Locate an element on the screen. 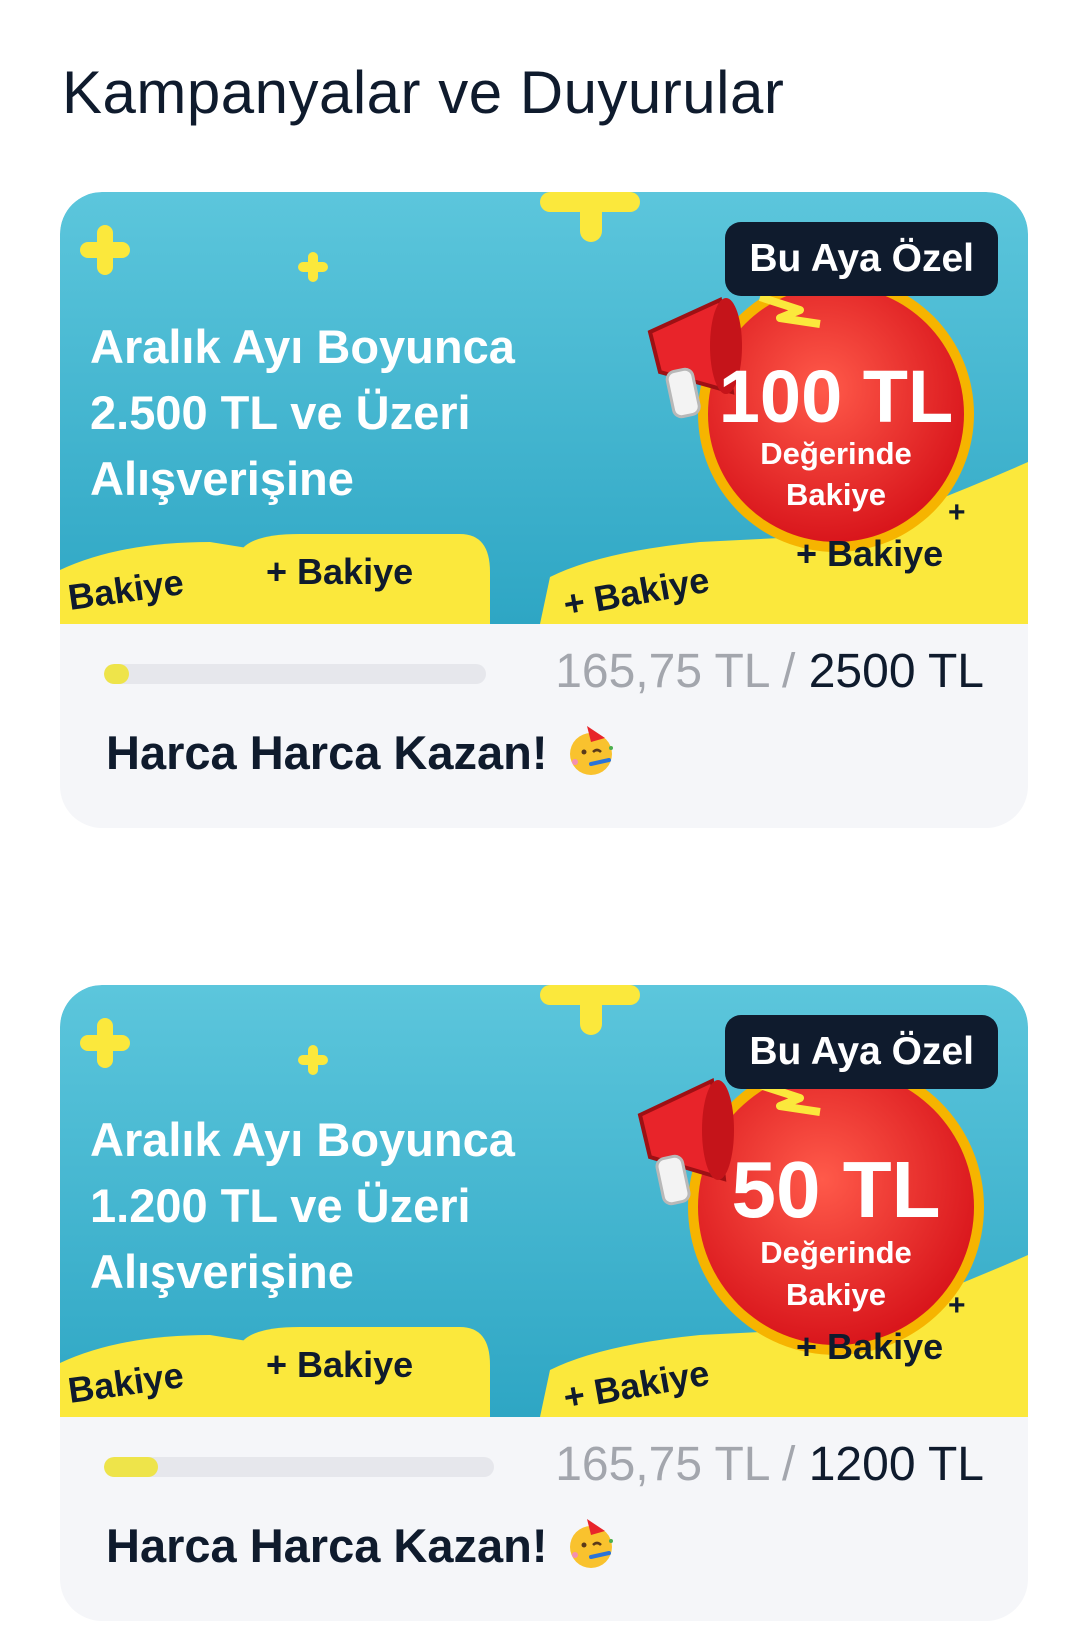 This screenshot has height=1640, width=1080. reward-amount: 50 TL is located at coordinates (836, 1189).